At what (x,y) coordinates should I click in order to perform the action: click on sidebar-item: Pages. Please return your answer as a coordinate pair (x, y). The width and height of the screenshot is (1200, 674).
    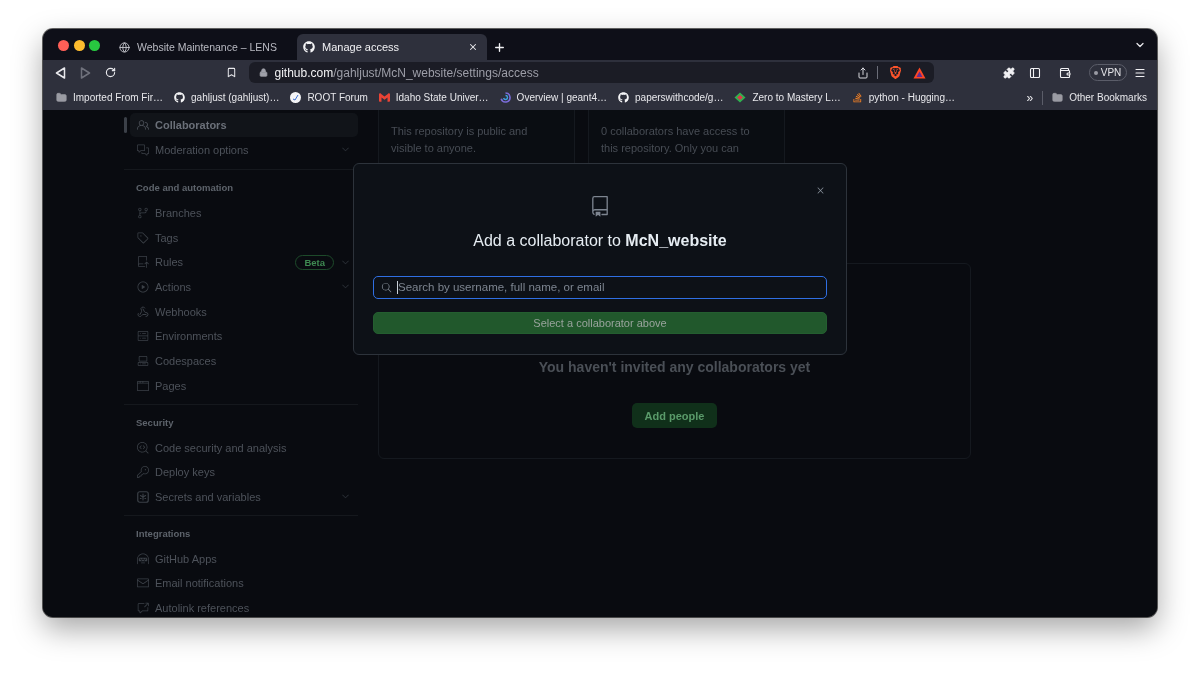
    Looking at the image, I should click on (244, 386).